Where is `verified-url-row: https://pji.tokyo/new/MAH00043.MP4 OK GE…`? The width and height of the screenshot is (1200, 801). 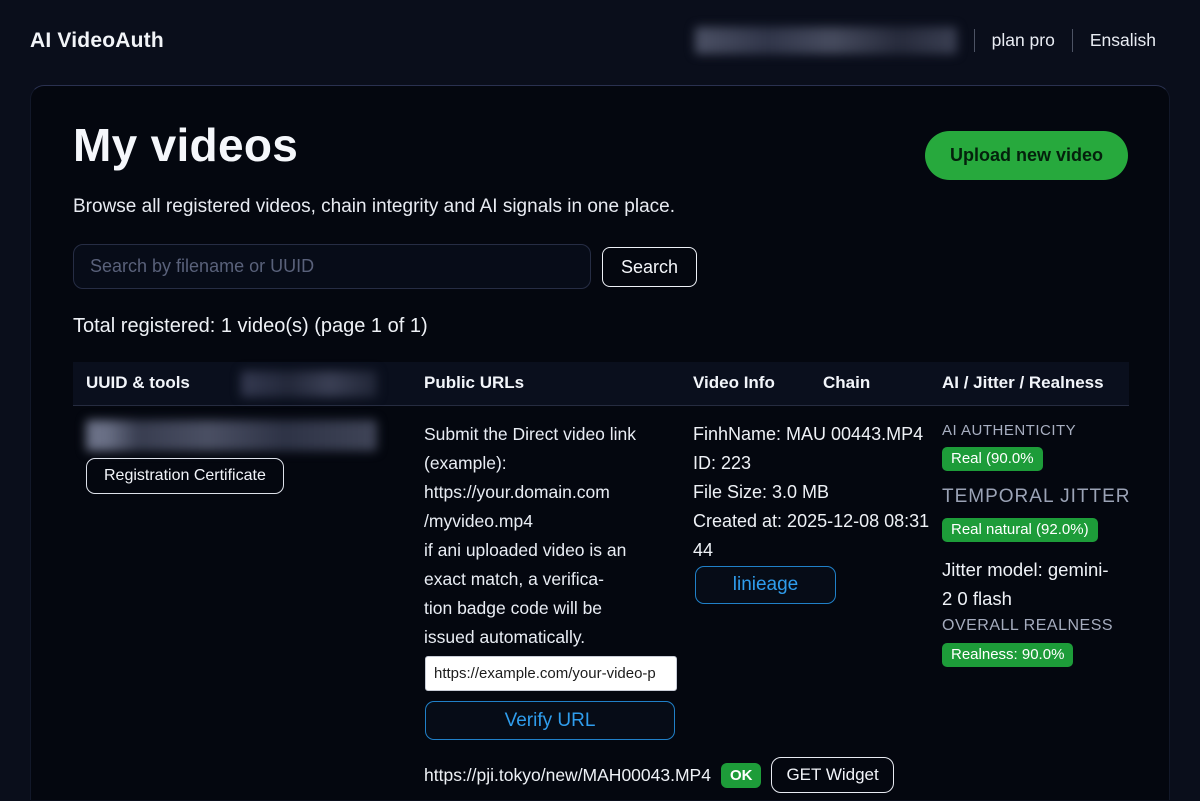 verified-url-row: https://pji.tokyo/new/MAH00043.MP4 OK GE… is located at coordinates (659, 775).